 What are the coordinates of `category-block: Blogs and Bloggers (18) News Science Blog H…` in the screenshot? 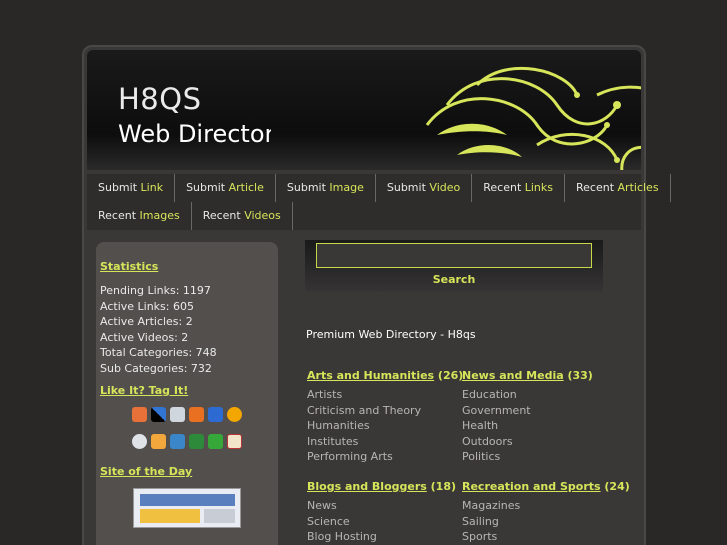 It's located at (381, 512).